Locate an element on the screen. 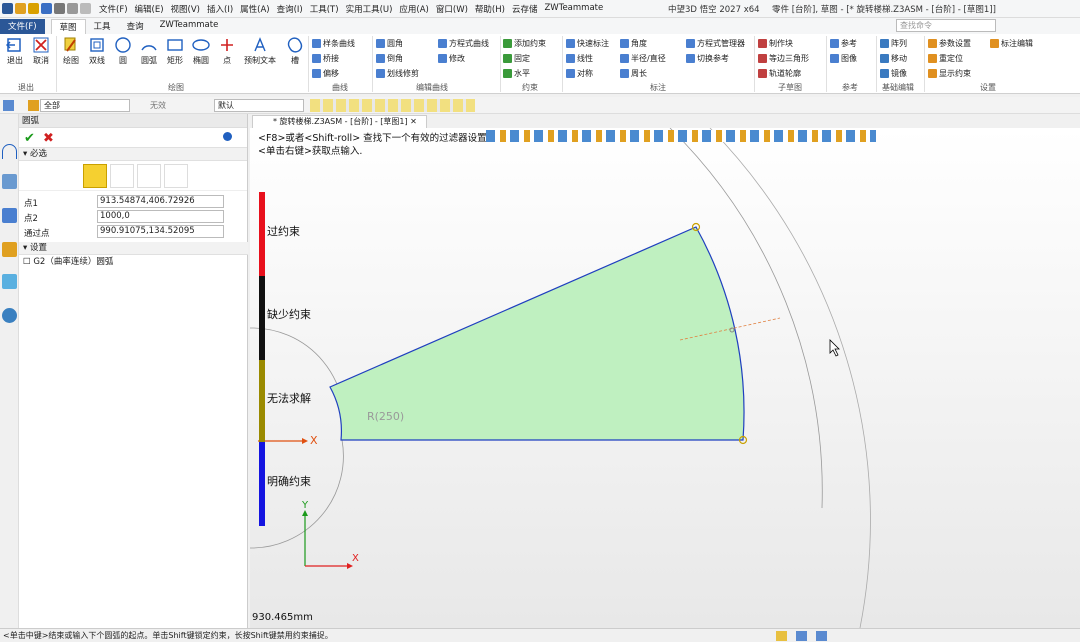 The width and height of the screenshot is (1080, 642). move-item: 移动 is located at coordinates (893, 58).